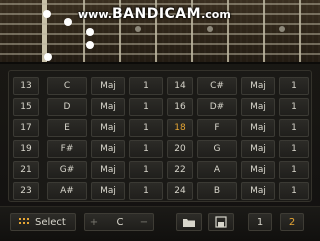  What do you see at coordinates (180, 128) in the screenshot?
I see `slot-number-active: 18` at bounding box center [180, 128].